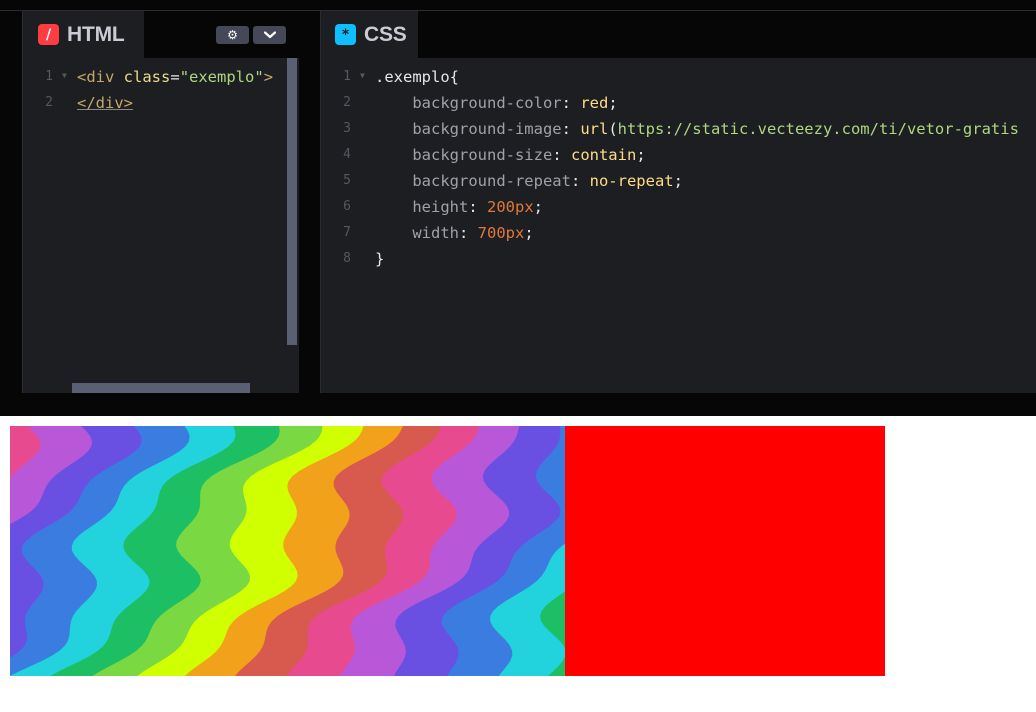 The width and height of the screenshot is (1036, 712). I want to click on line-number: 7, so click(347, 232).